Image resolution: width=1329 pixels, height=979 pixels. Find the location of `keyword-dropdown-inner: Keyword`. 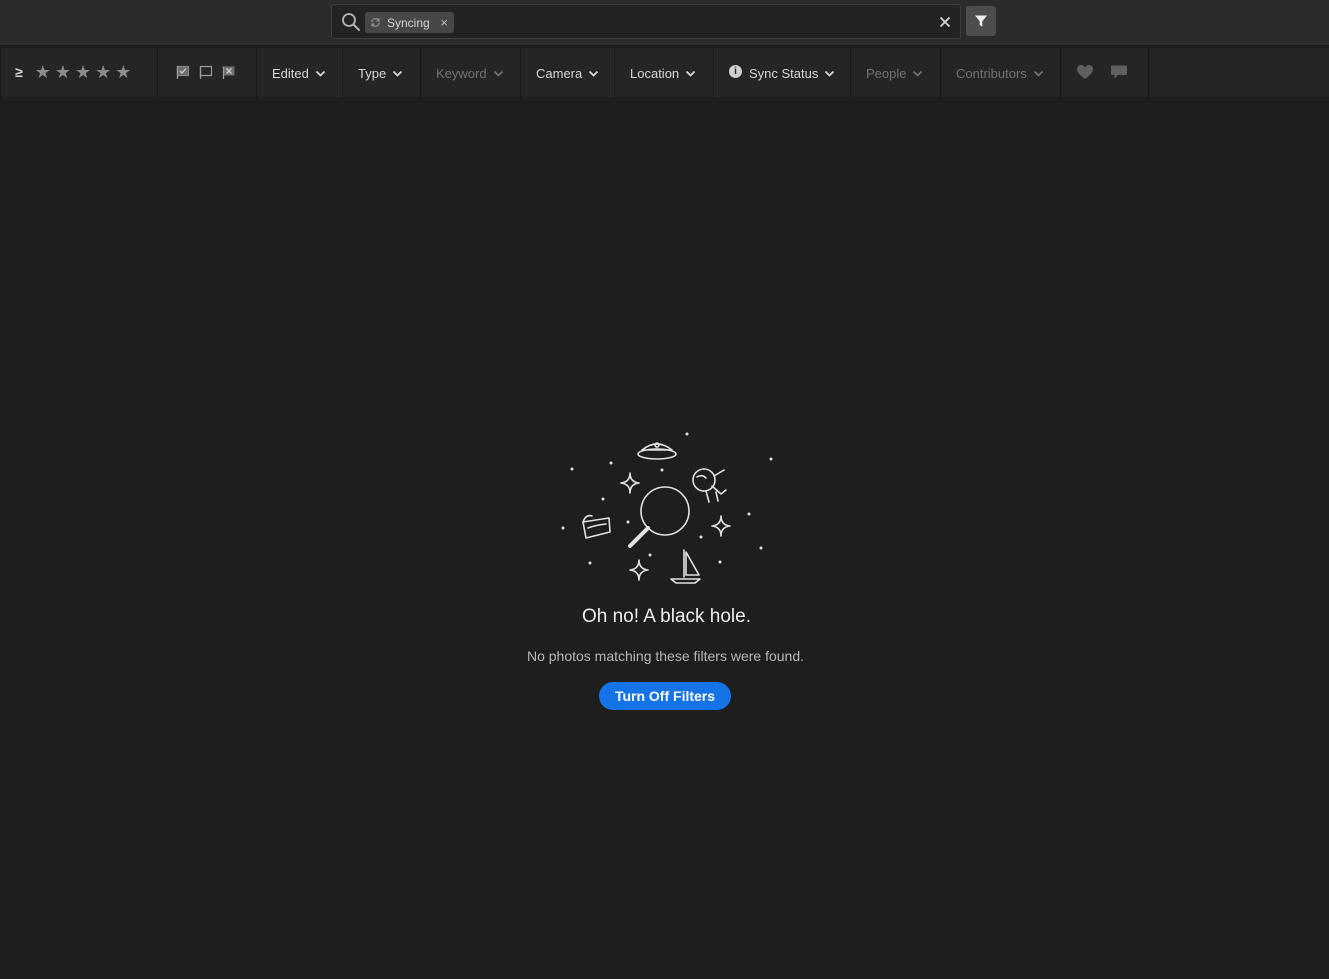

keyword-dropdown-inner: Keyword is located at coordinates (462, 73).